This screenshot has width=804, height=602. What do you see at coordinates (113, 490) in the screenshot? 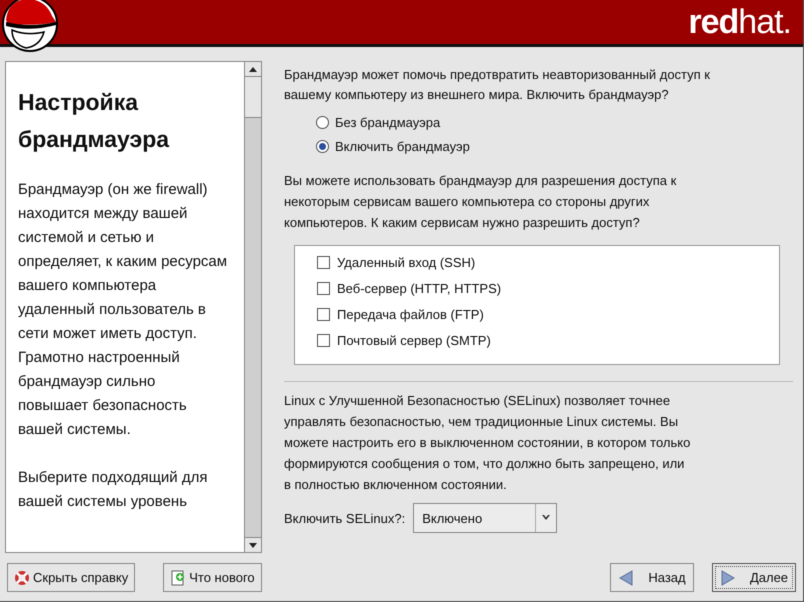
I see `help-paragraph: Выберите подходящий для вашей системы уровень` at bounding box center [113, 490].